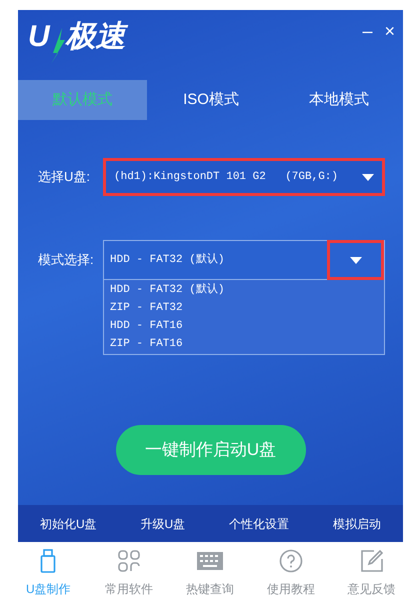  I want to click on help-icon, so click(290, 561).